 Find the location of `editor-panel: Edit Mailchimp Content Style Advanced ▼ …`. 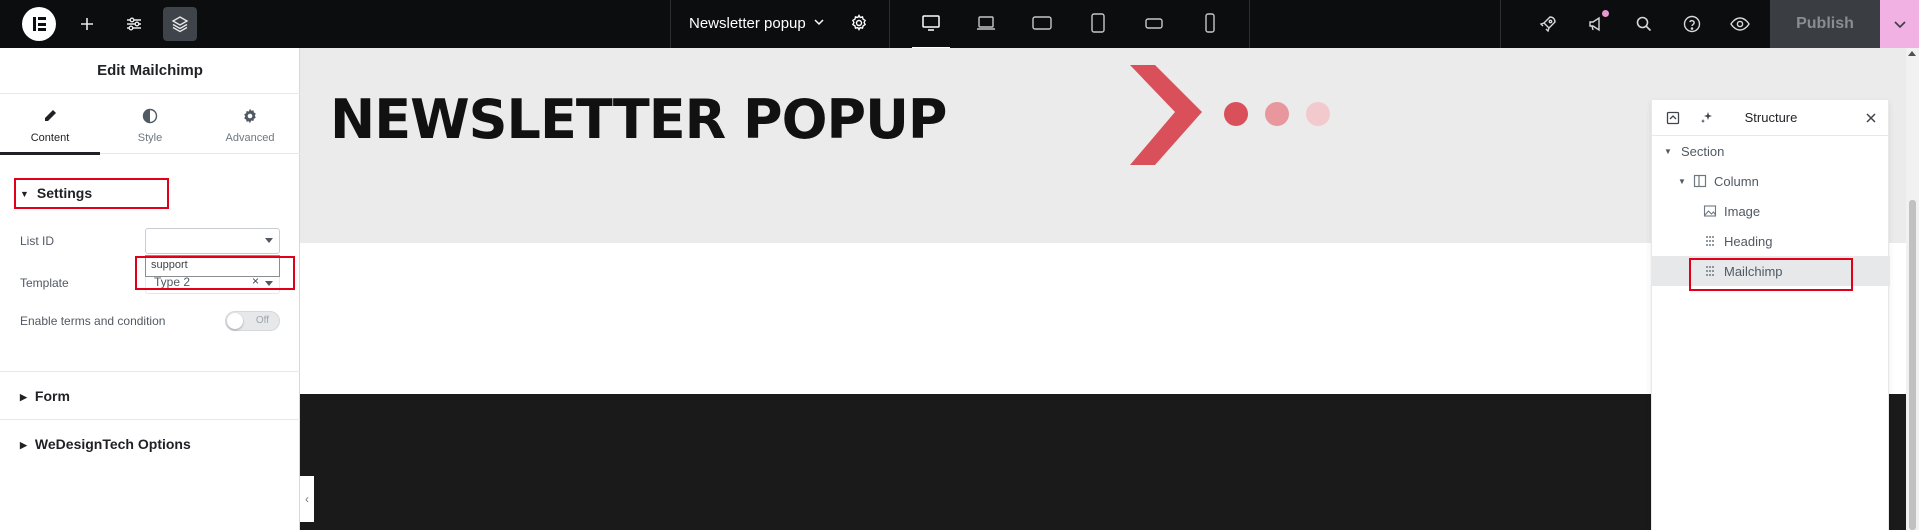

editor-panel: Edit Mailchimp Content Style Advanced ▼ … is located at coordinates (150, 289).